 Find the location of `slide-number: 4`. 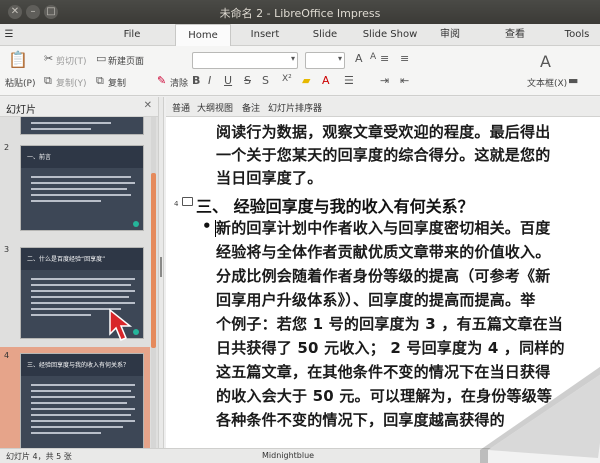

slide-number: 4 is located at coordinates (7, 355).